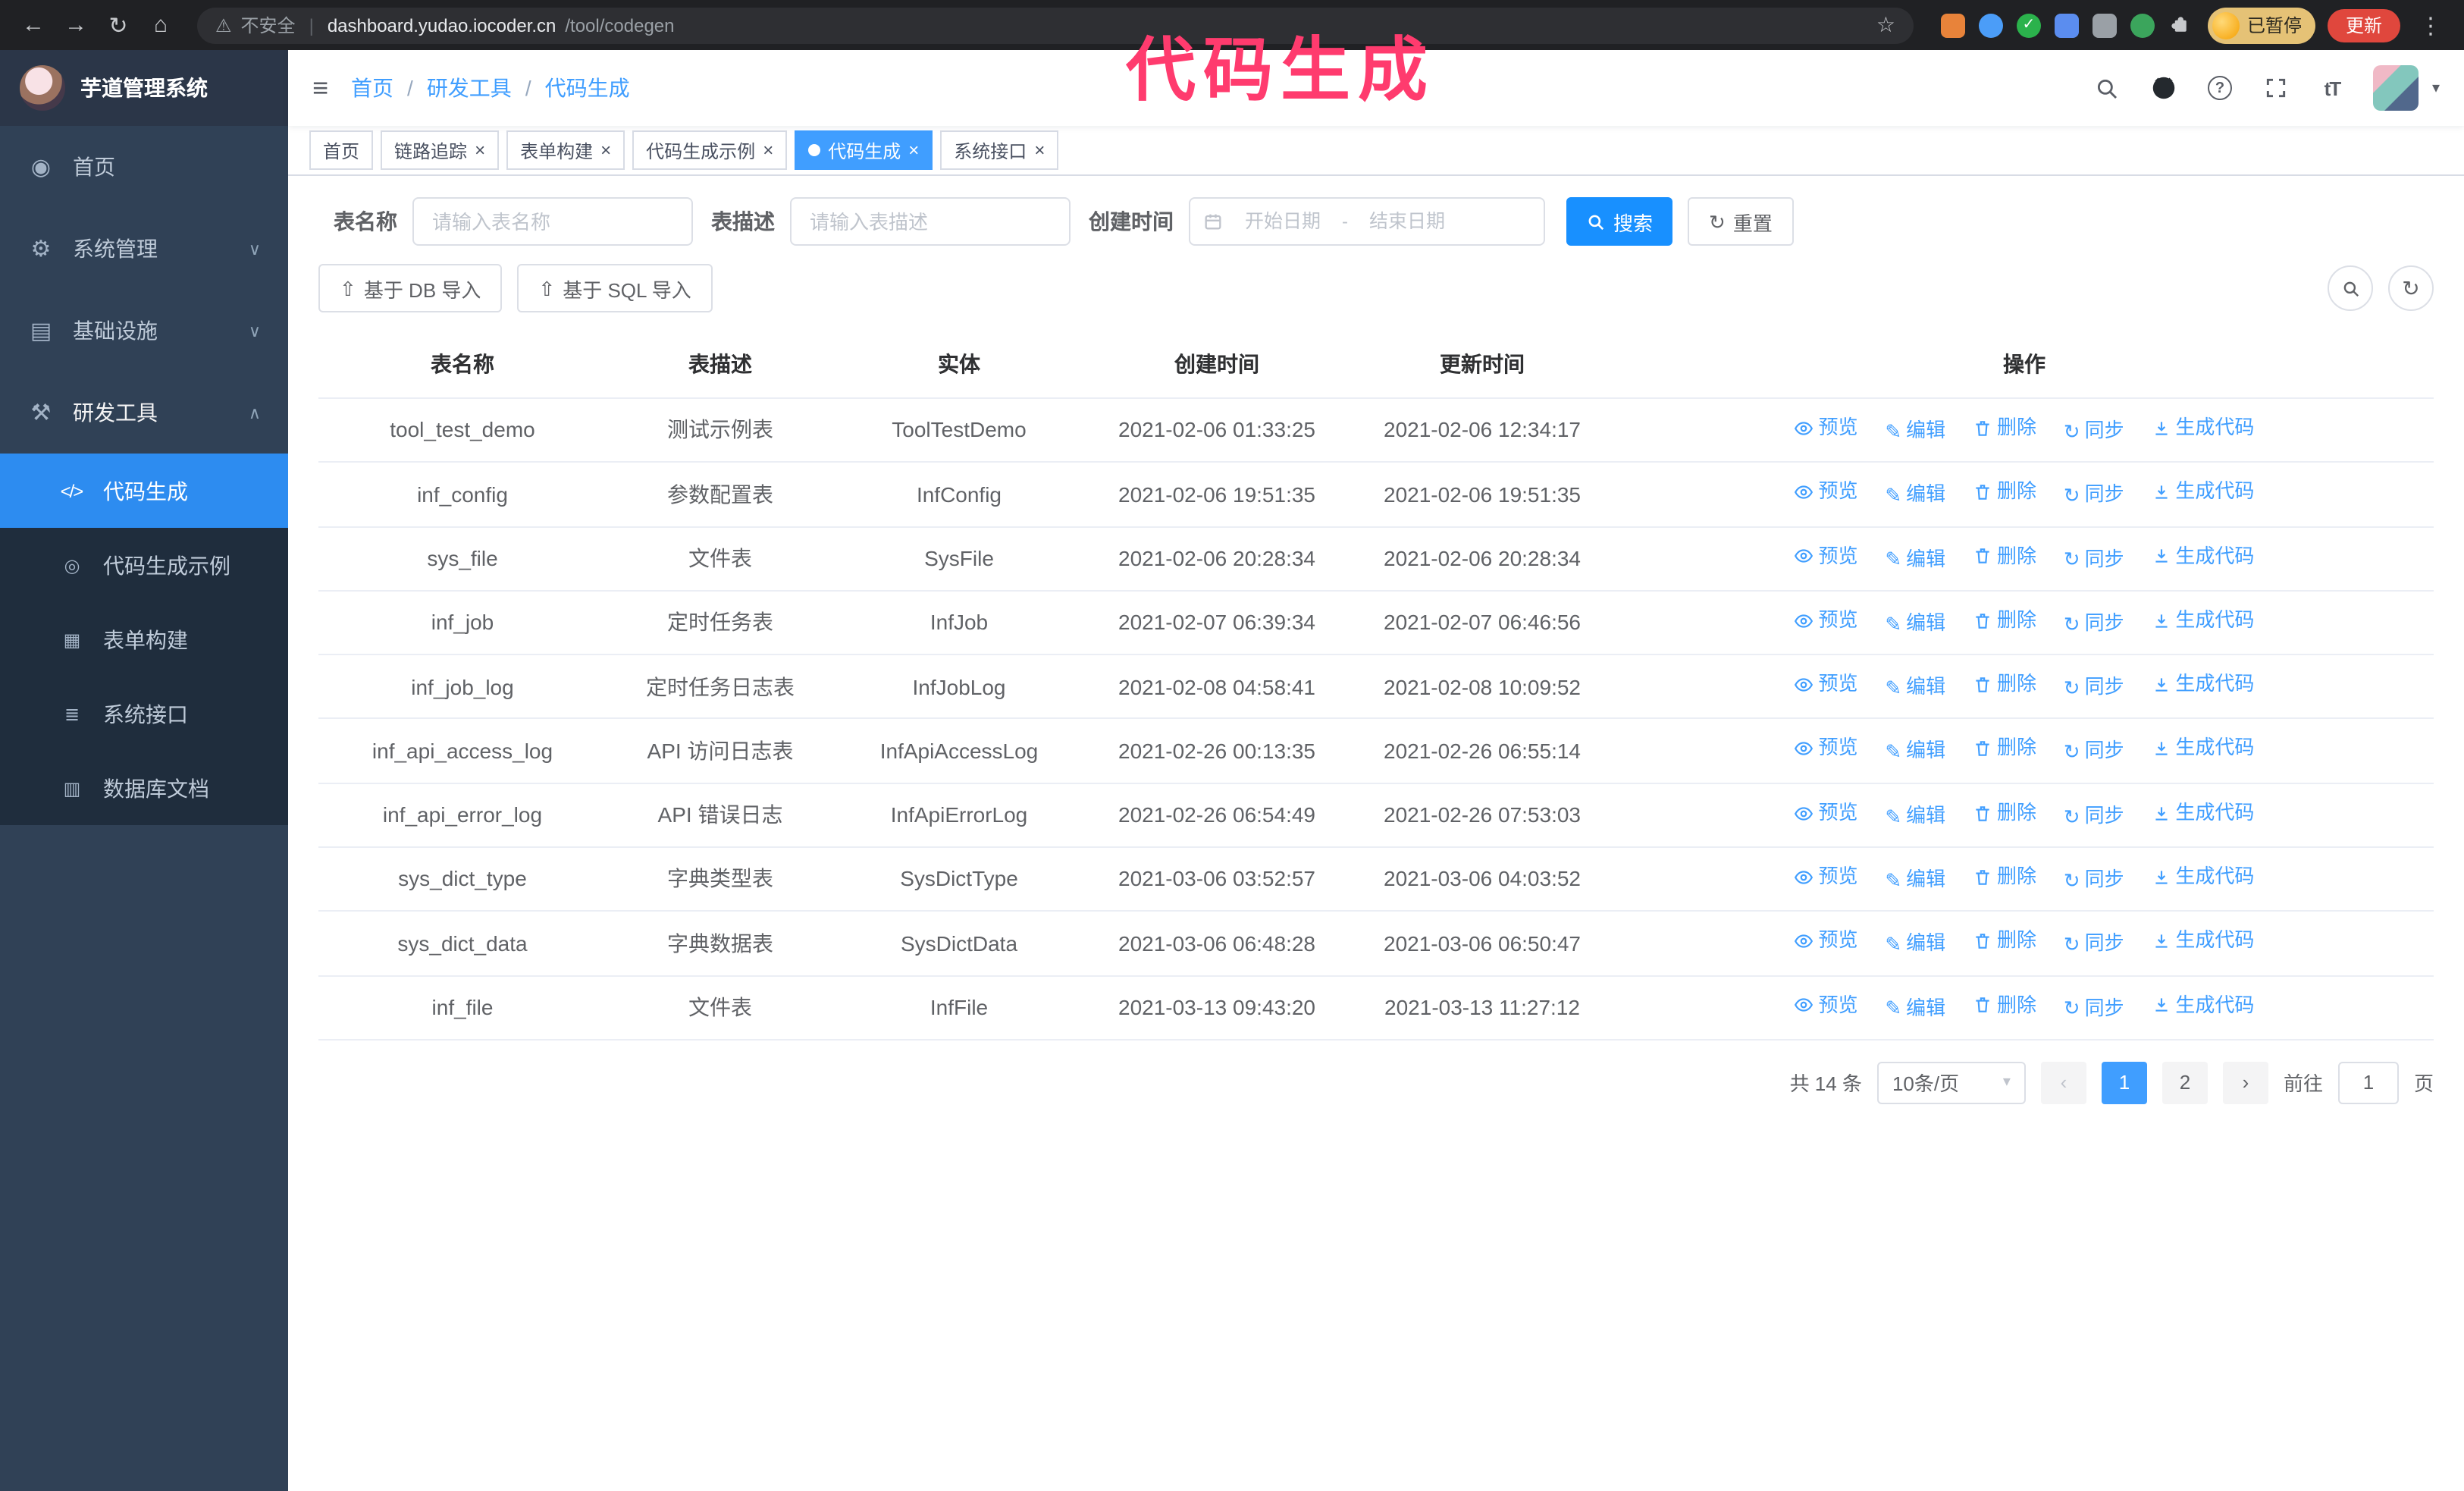 The width and height of the screenshot is (2464, 1491). What do you see at coordinates (34, 25) in the screenshot?
I see `back-icon: ←` at bounding box center [34, 25].